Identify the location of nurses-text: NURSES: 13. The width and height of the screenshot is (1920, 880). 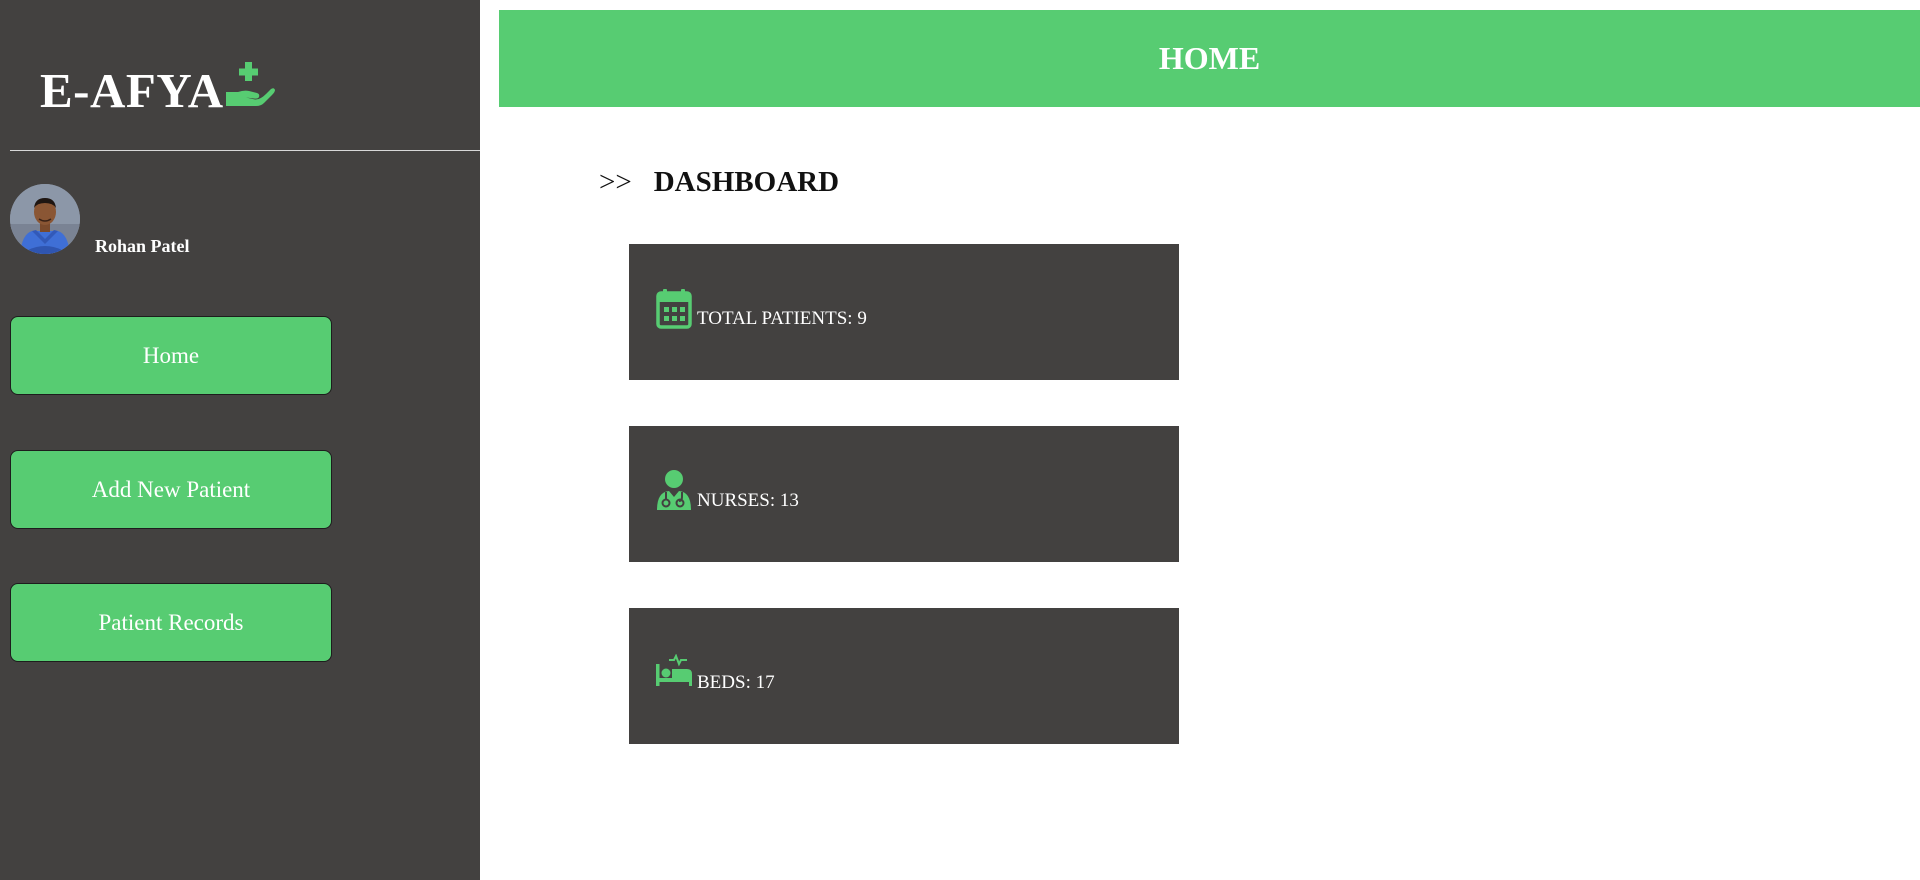
(748, 500).